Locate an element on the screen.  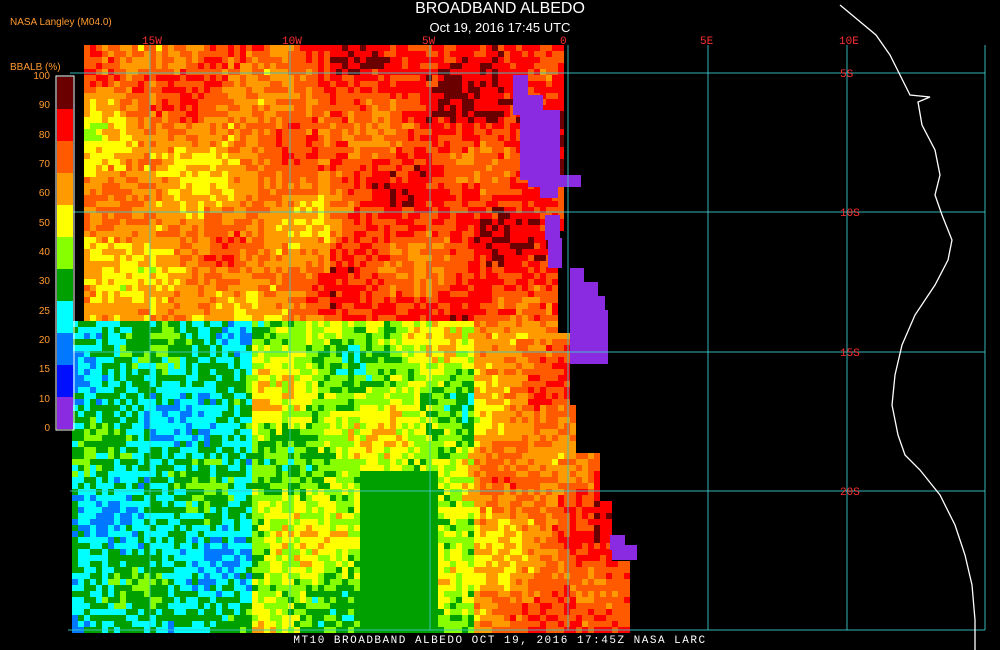
longitude-label: 15W is located at coordinates (152, 42).